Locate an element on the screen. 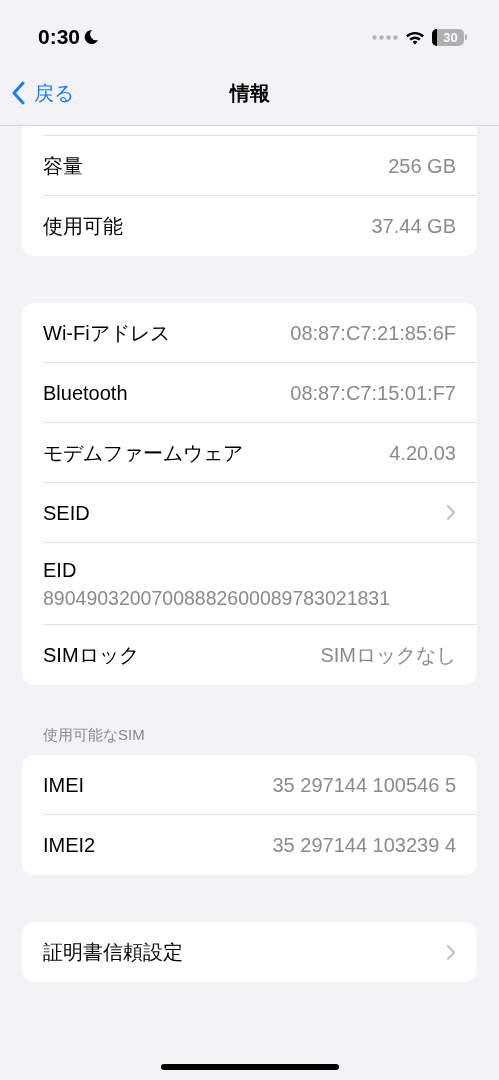 The height and width of the screenshot is (1080, 499). row-label: 使用可能 is located at coordinates (83, 226).